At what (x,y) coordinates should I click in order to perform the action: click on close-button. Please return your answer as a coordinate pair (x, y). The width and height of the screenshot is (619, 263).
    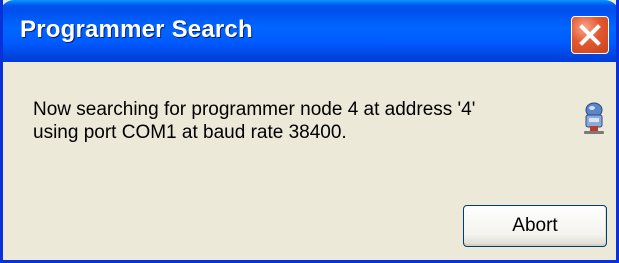
    Looking at the image, I should click on (590, 35).